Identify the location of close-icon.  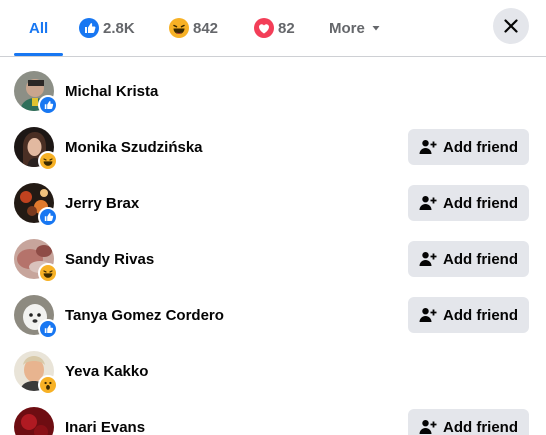
(511, 26).